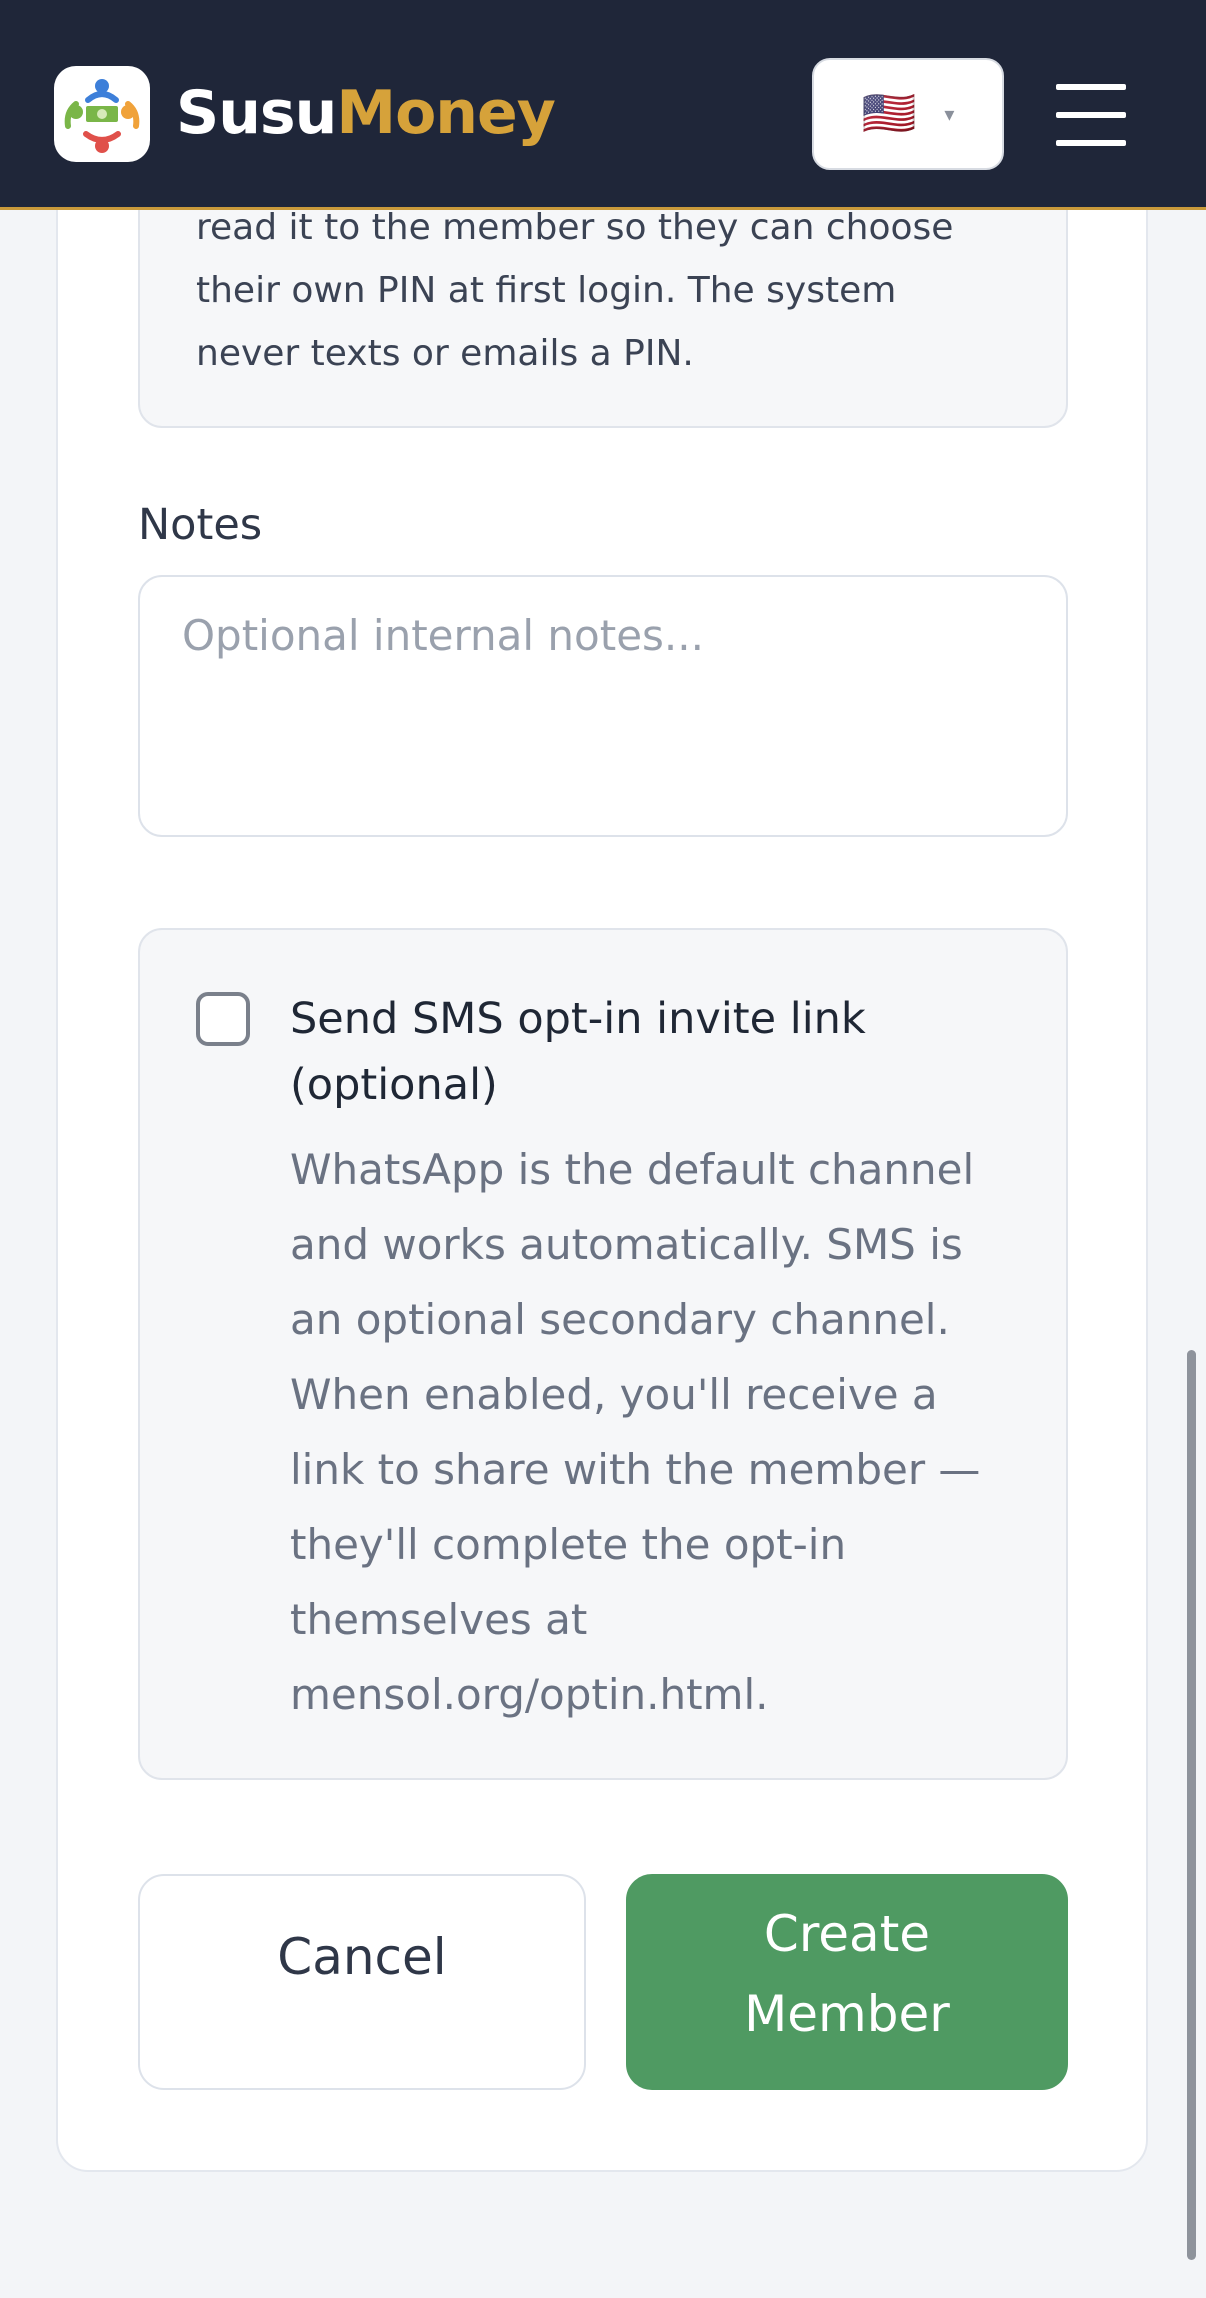 This screenshot has height=2298, width=1206. I want to click on cancel-button: Cancel, so click(362, 1982).